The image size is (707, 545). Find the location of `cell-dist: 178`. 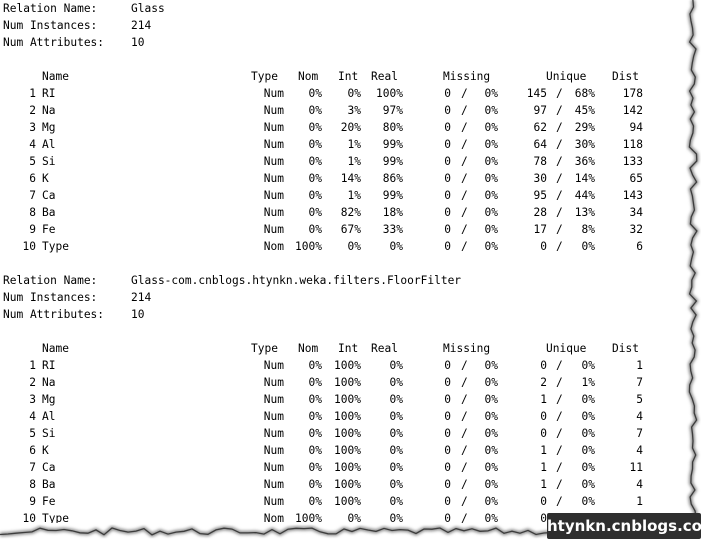

cell-dist: 178 is located at coordinates (632, 93).